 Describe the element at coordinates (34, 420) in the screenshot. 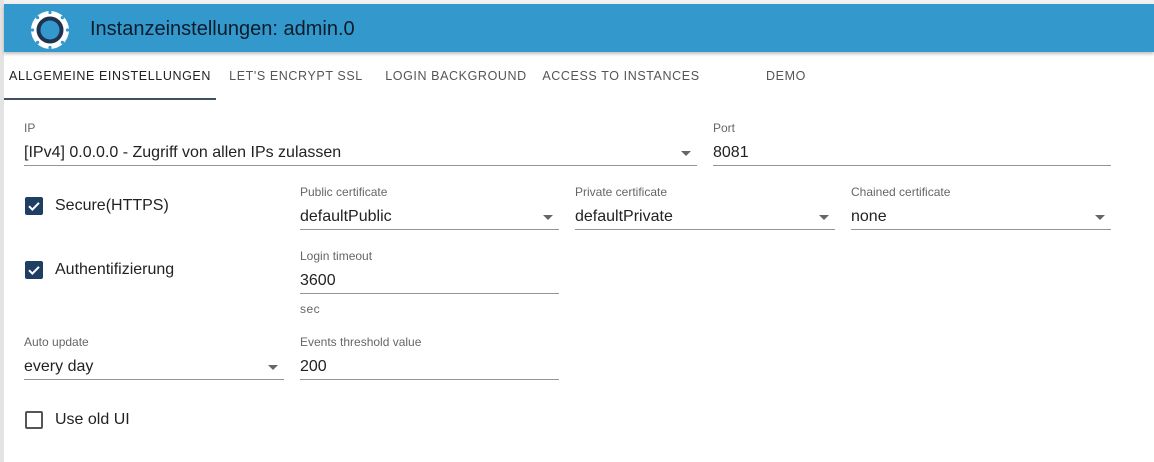

I see `old-ui-checkbox` at that location.